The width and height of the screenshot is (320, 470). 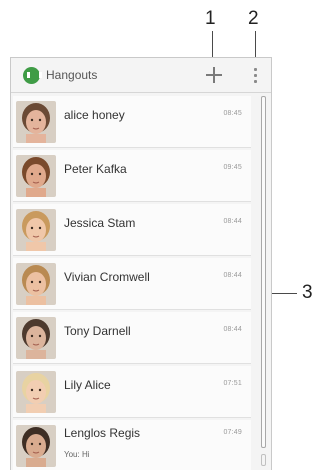 I want to click on conversation-row: Lenglos Regis 07:49 You: Hi, so click(x=132, y=445).